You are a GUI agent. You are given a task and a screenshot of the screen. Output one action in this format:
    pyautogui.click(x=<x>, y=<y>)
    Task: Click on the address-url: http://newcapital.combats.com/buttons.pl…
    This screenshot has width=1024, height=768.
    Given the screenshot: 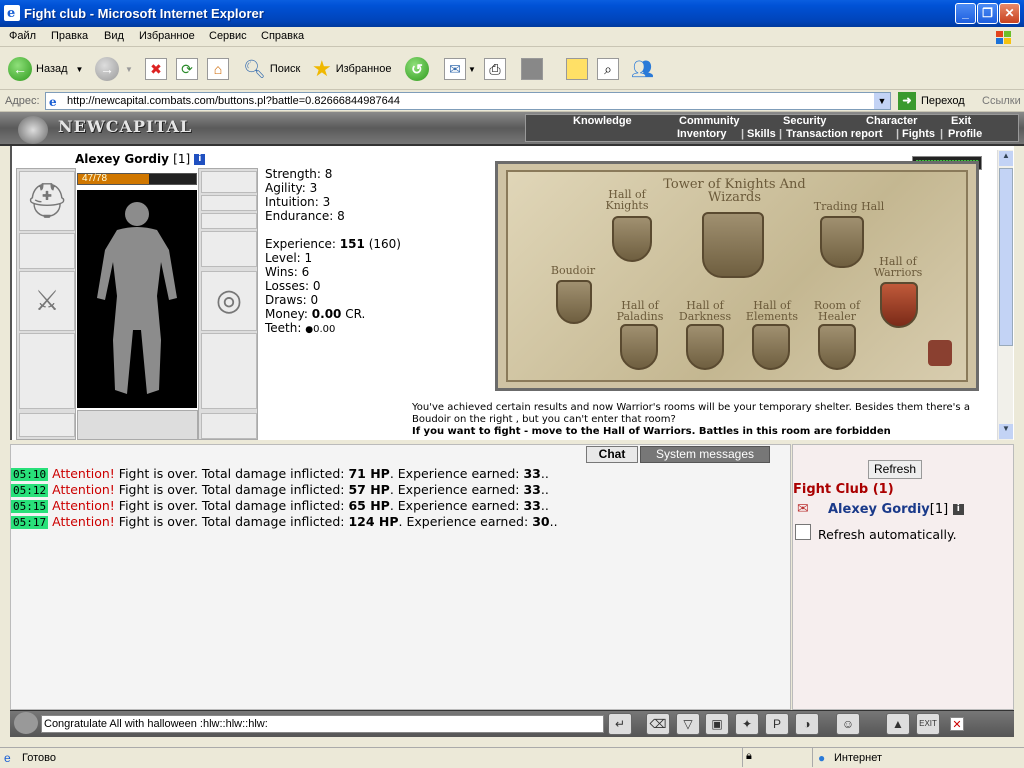 What is the action you would take?
    pyautogui.click(x=233, y=101)
    